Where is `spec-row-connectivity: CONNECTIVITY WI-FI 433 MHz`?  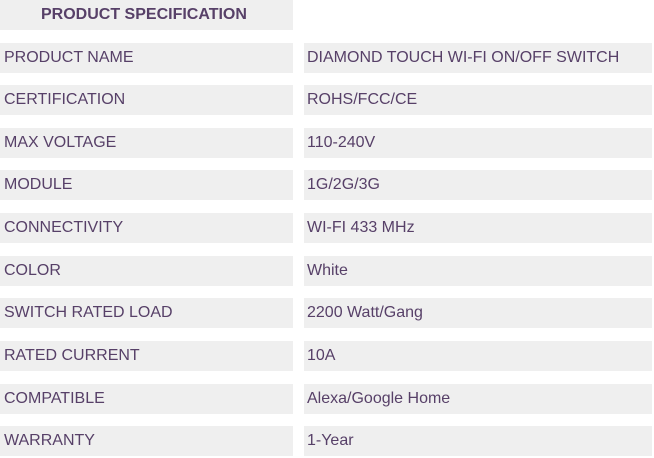
spec-row-connectivity: CONNECTIVITY WI-FI 433 MHz is located at coordinates (327, 228).